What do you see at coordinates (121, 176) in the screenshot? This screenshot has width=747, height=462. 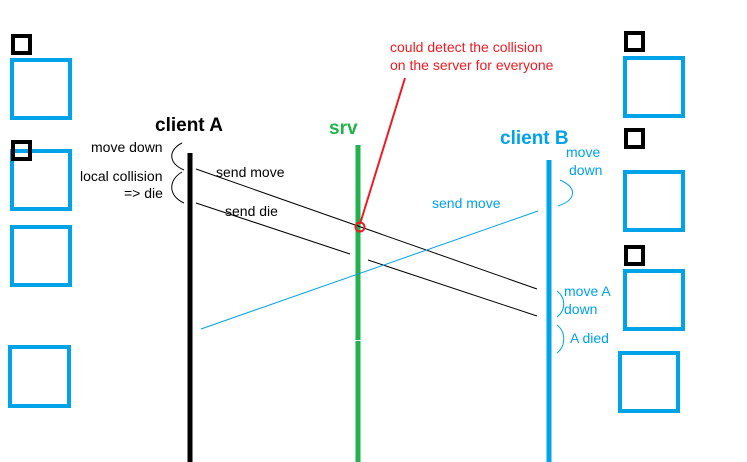 I see `local-collision-label: local collision` at bounding box center [121, 176].